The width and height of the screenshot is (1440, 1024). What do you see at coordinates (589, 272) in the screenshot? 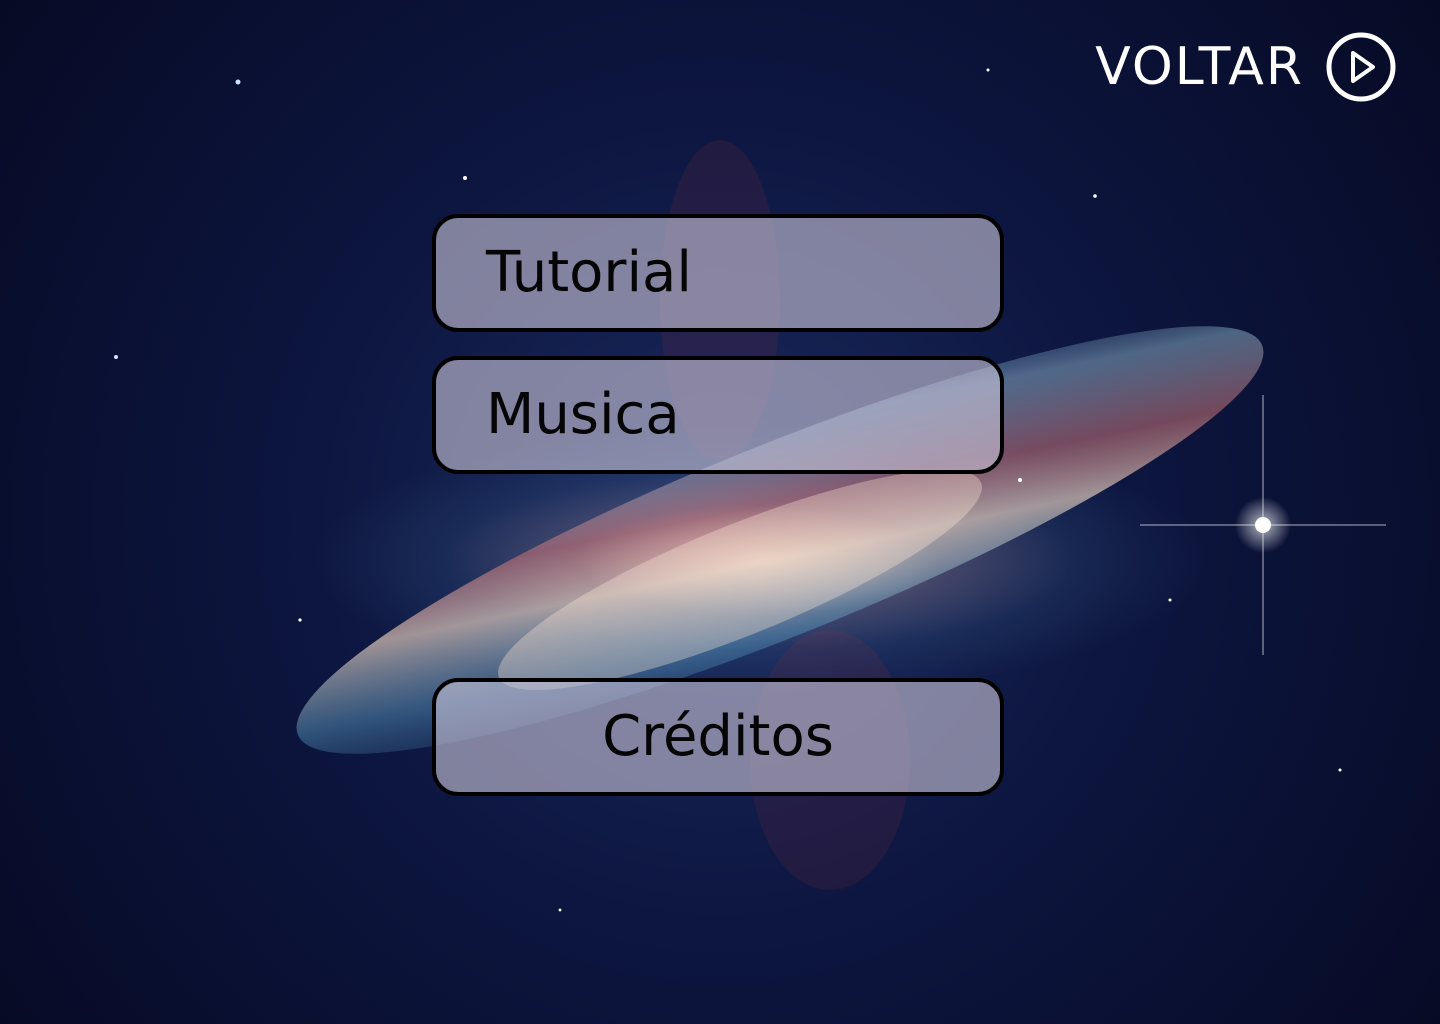
I see `tutorial-button-label: Tutorial` at bounding box center [589, 272].